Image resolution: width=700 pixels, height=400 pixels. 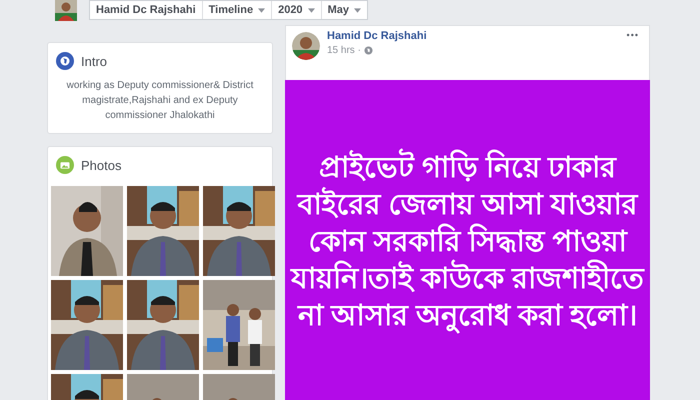 What do you see at coordinates (160, 101) in the screenshot?
I see `intro-text: working as Deputy commissioner& District magistrate,Rajshahi and ex Deputy commissioner Jhalokathi` at bounding box center [160, 101].